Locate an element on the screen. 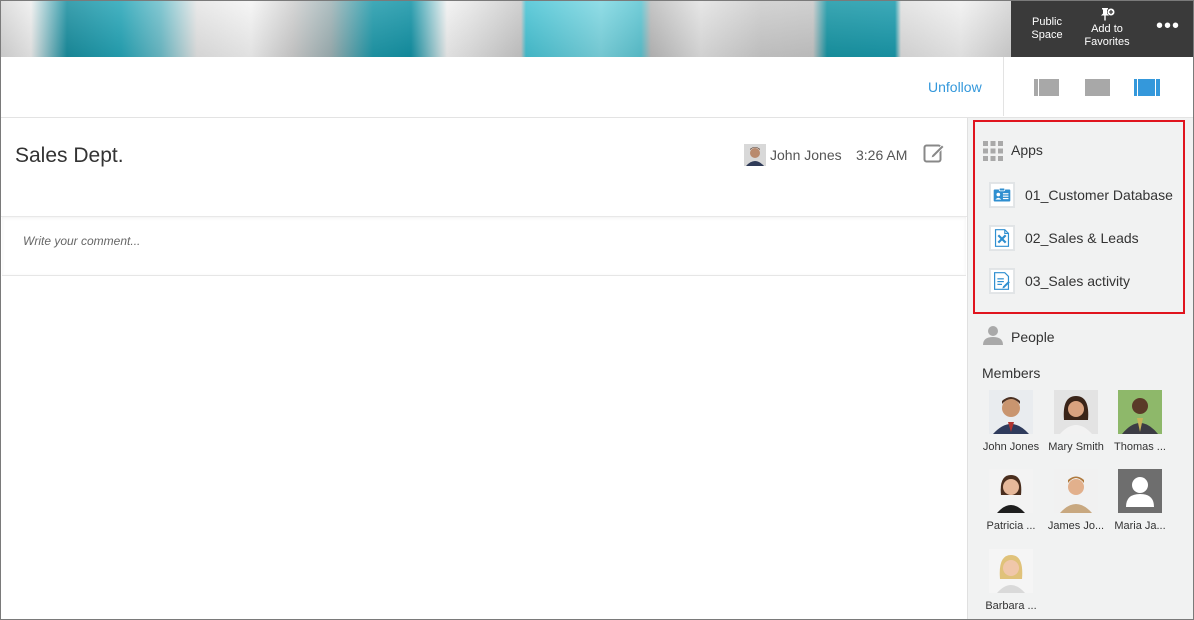 This screenshot has width=1194, height=620. toolbar-divider is located at coordinates (1003, 86).